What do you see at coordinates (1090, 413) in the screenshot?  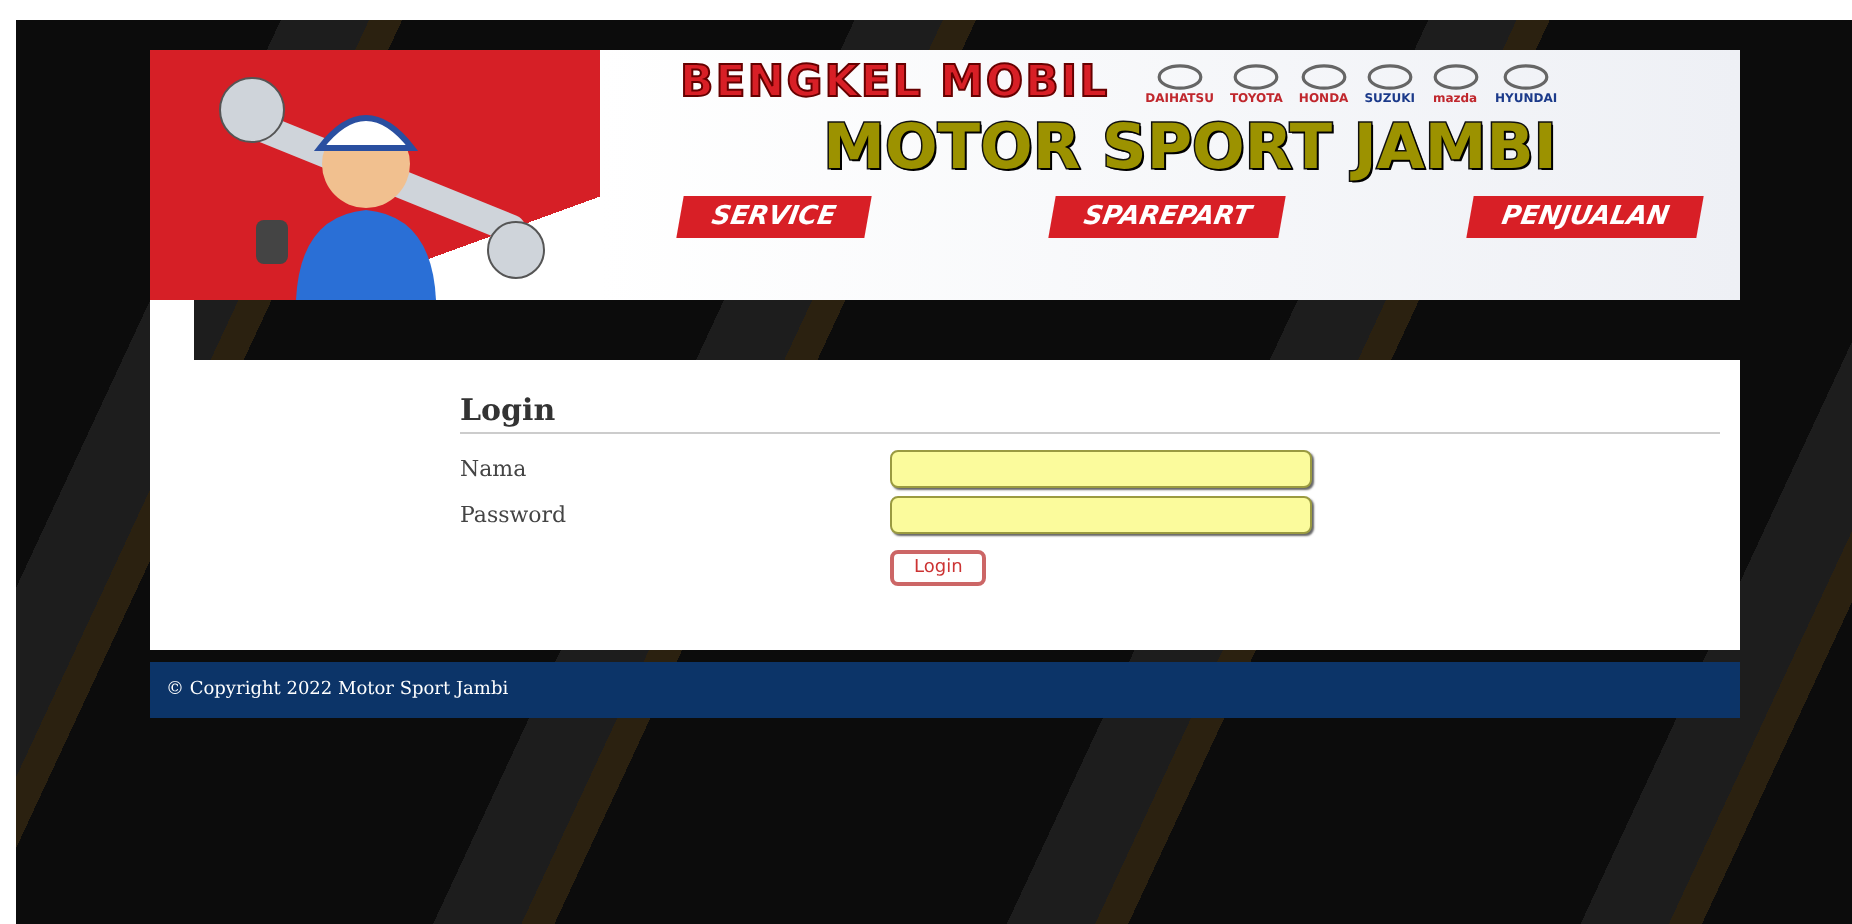 I see `login-heading: Login` at bounding box center [1090, 413].